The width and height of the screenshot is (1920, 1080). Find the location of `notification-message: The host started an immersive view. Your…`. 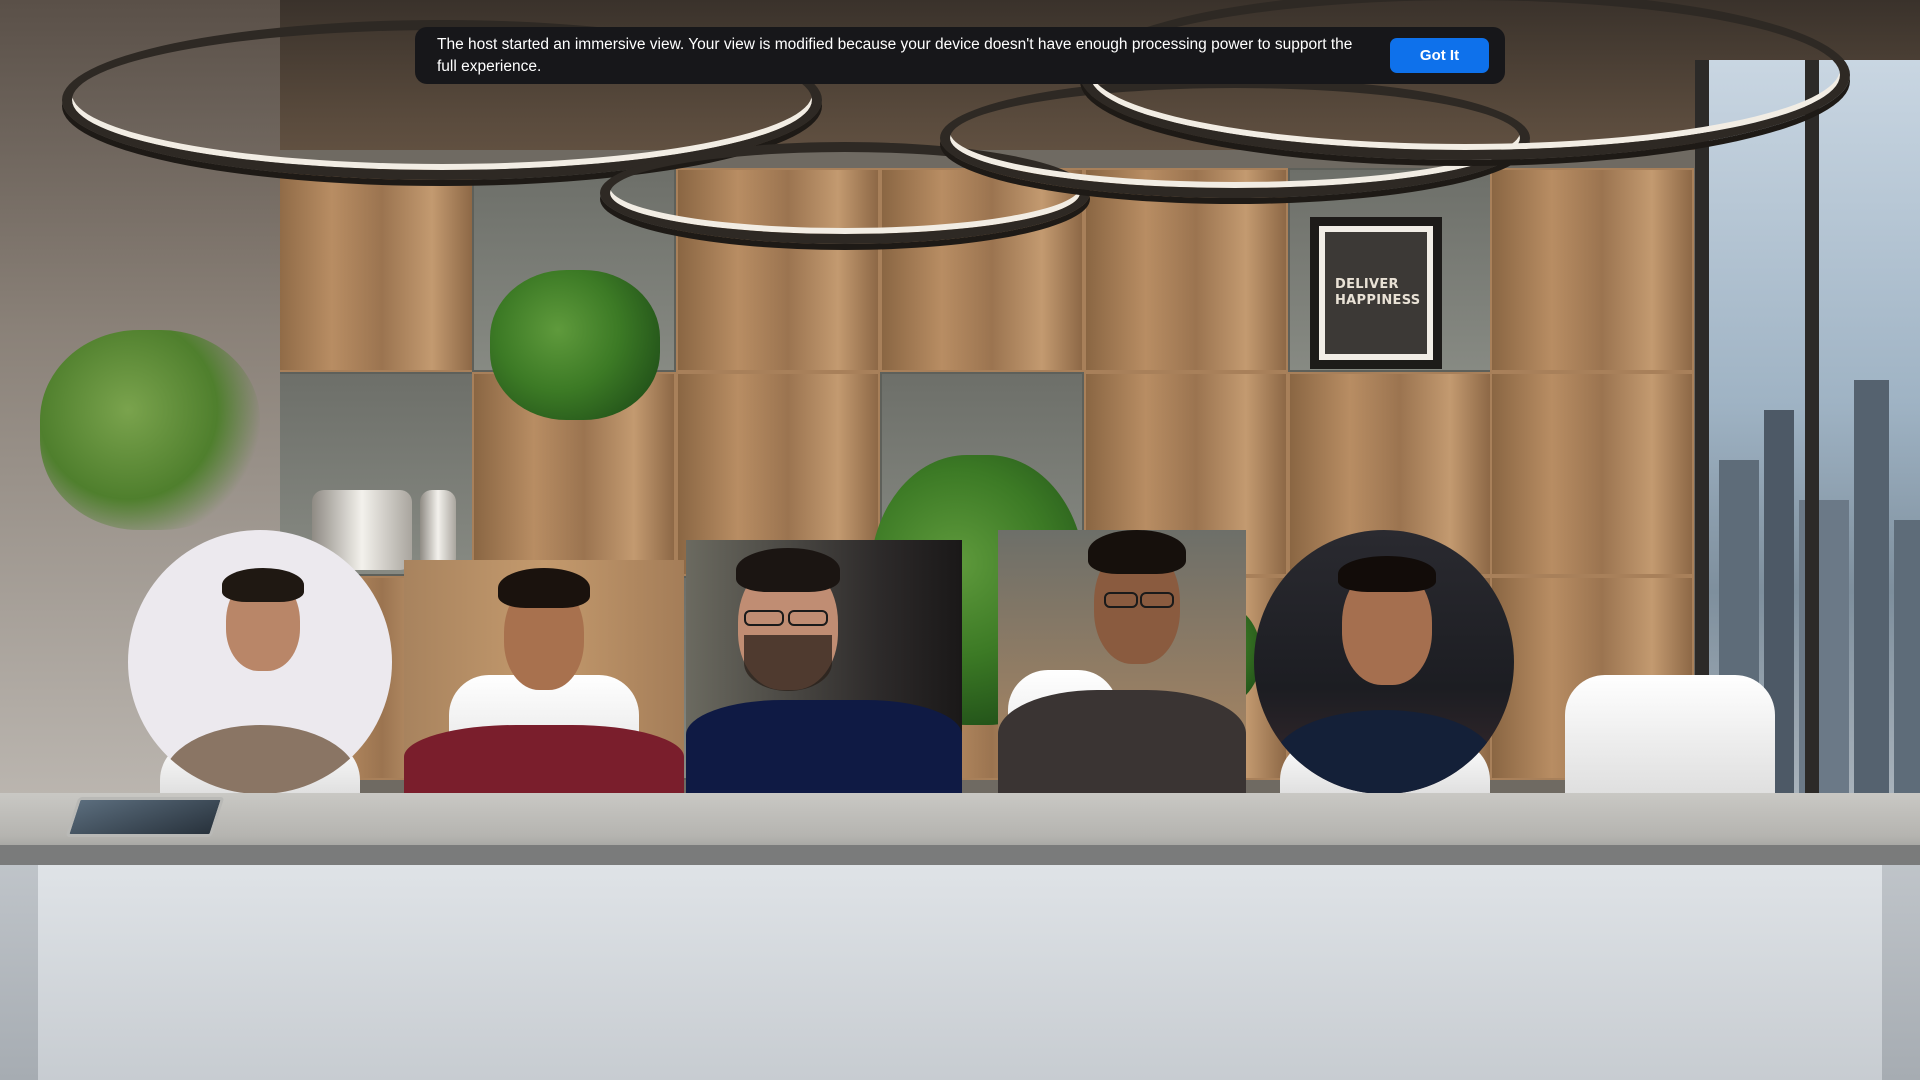

notification-message: The host started an immersive view. Your… is located at coordinates (895, 55).